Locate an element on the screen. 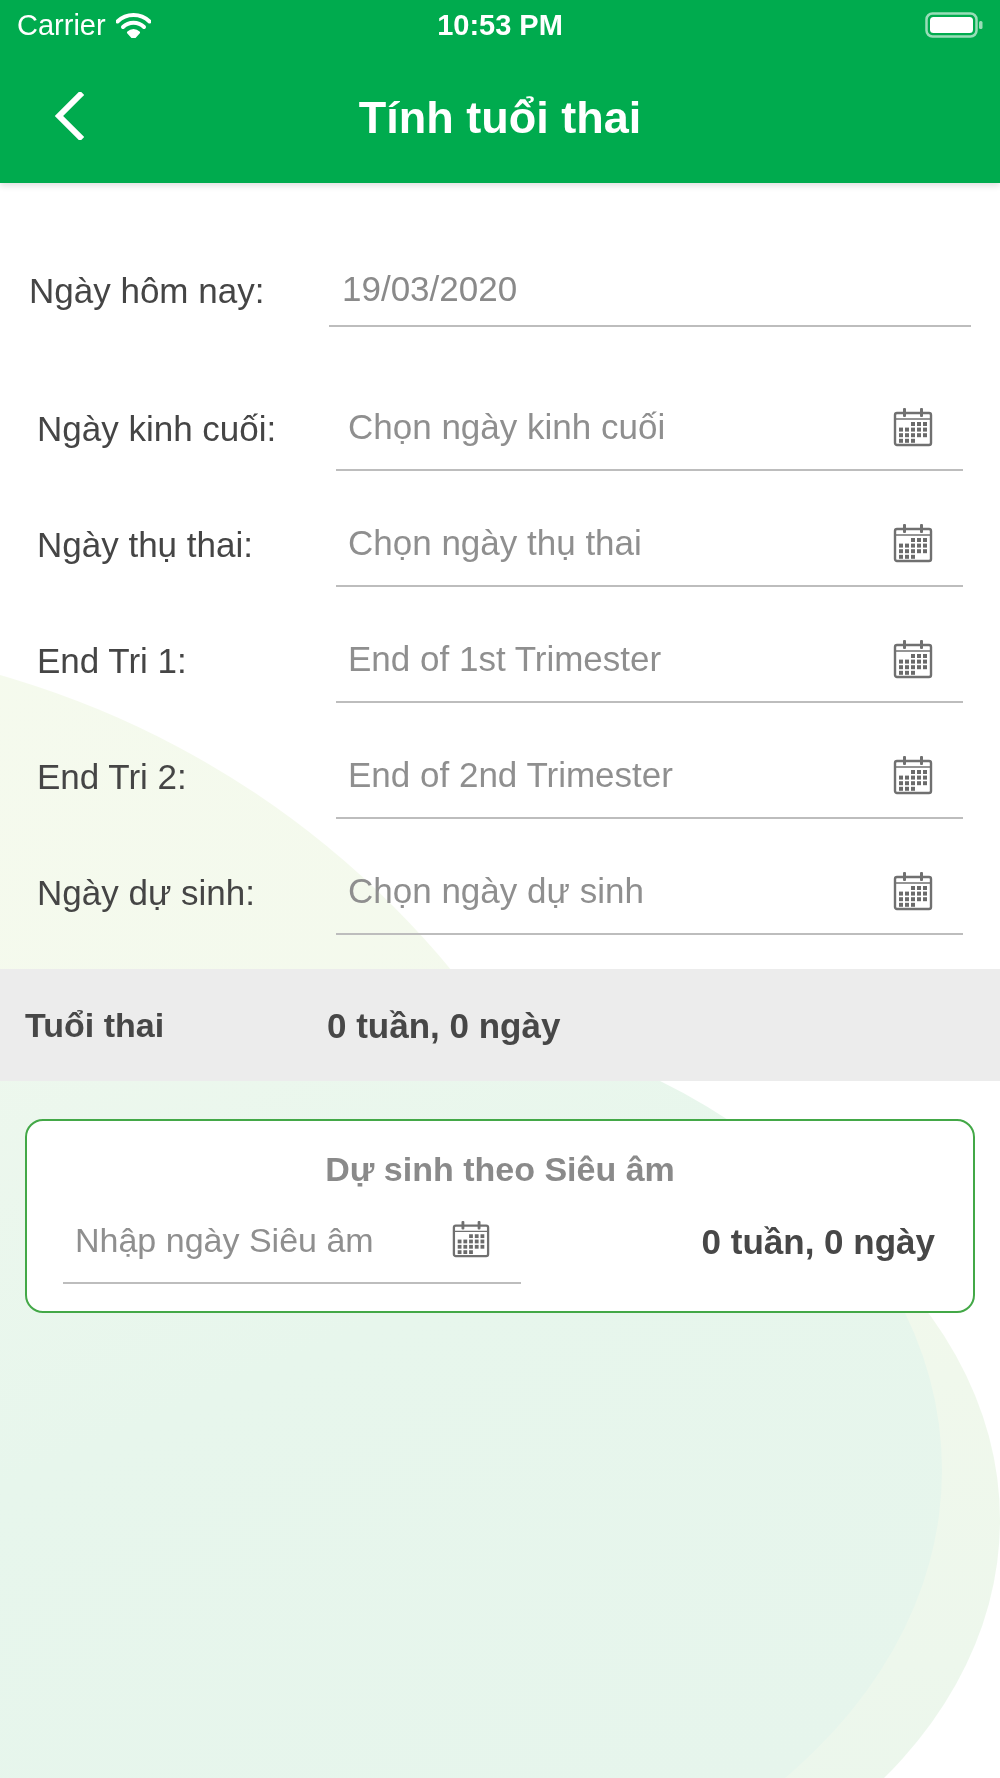 This screenshot has width=1000, height=1778. date-field: Chọn ngày kinh cuối is located at coordinates (649, 428).